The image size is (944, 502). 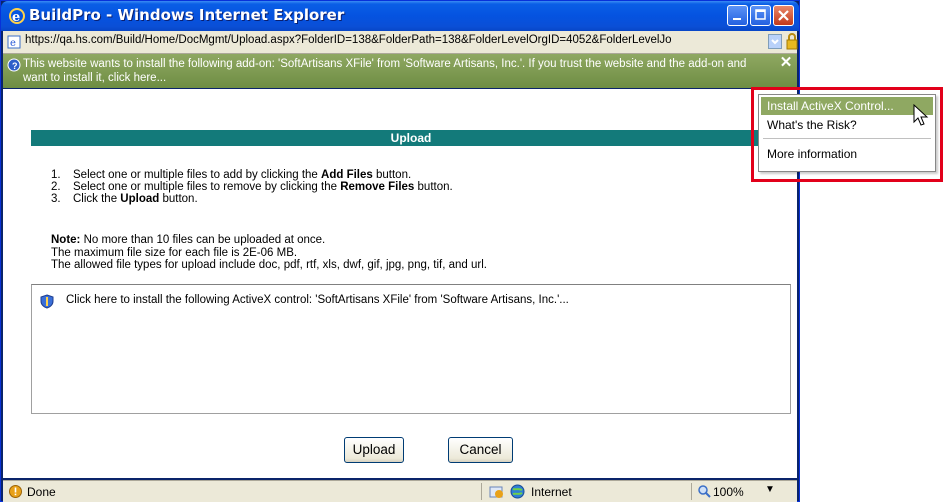 What do you see at coordinates (770, 489) in the screenshot?
I see `zoom-dropdown-icon: ▼` at bounding box center [770, 489].